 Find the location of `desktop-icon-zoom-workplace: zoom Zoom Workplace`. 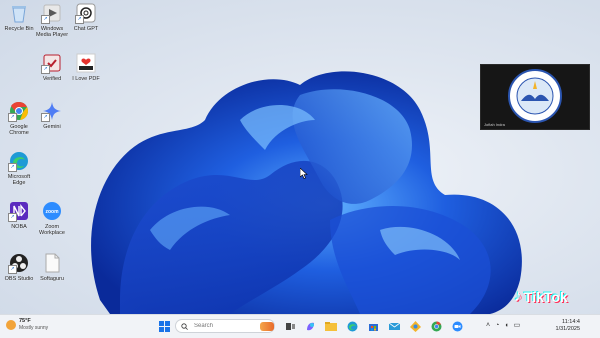

desktop-icon-zoom-workplace: zoom Zoom Workplace is located at coordinates (52, 218).